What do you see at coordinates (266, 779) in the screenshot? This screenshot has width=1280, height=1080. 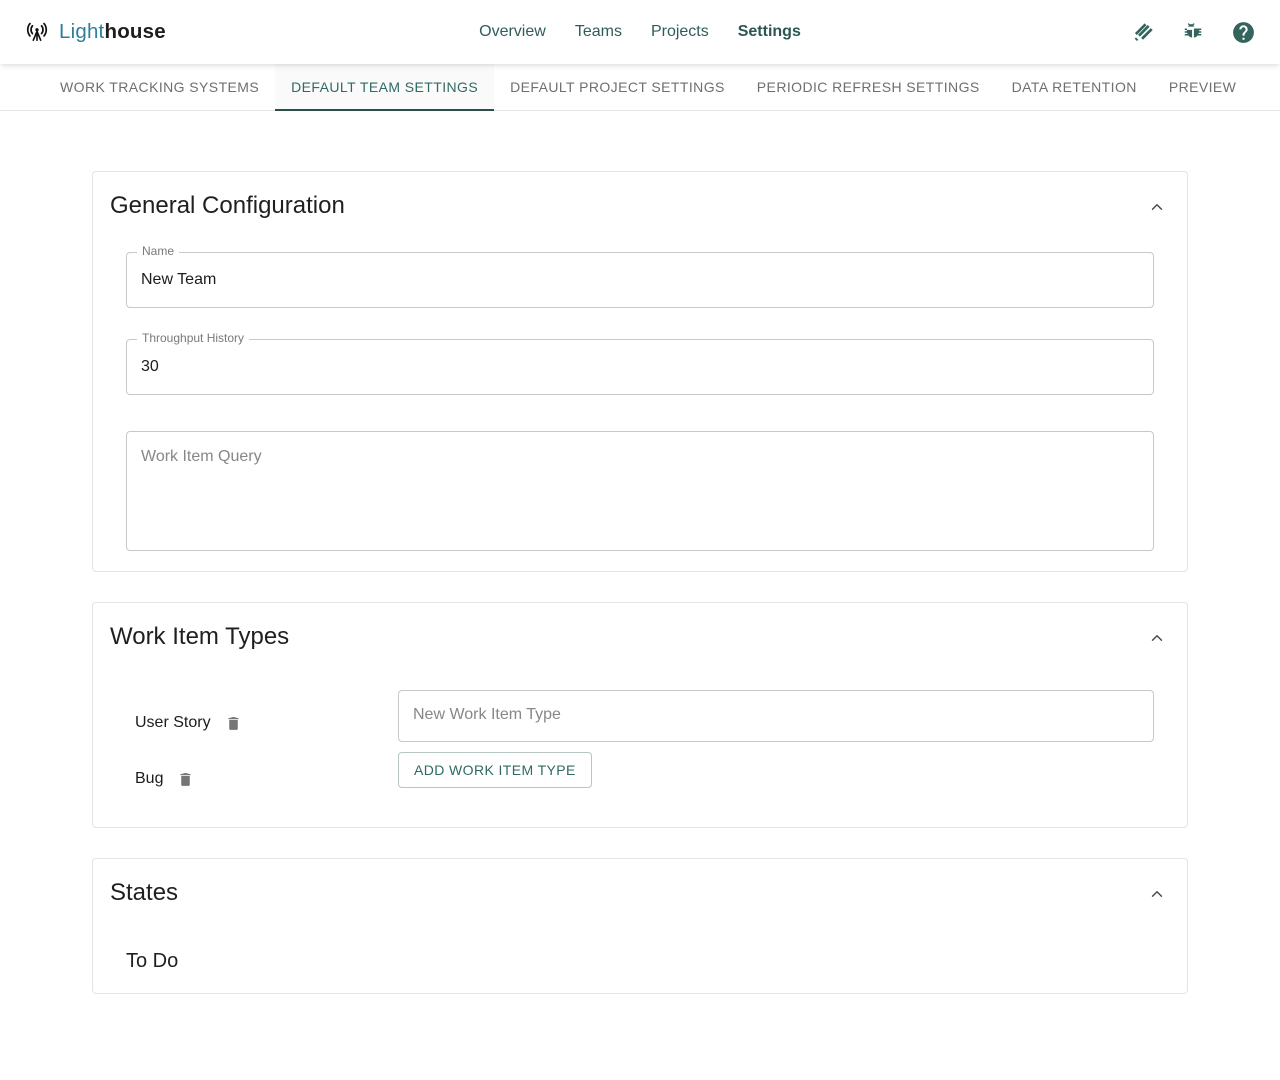 I see `work-item-type-row: Bug` at bounding box center [266, 779].